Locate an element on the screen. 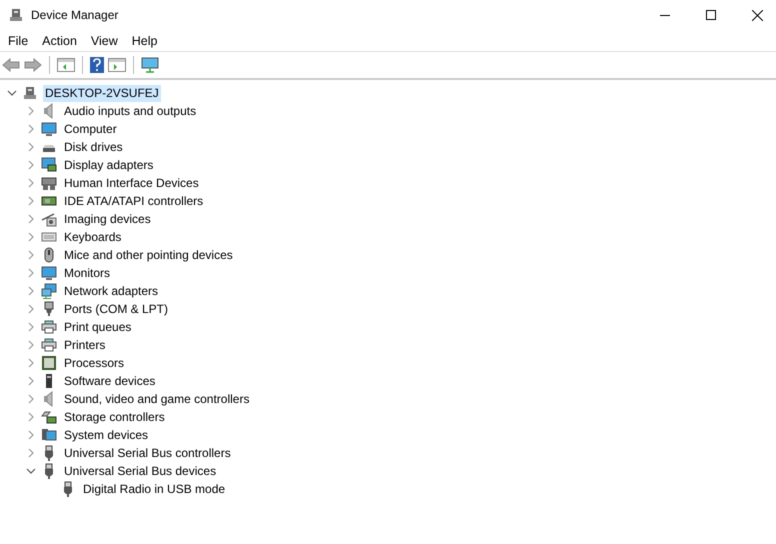 This screenshot has height=544, width=776. forward-arrow-icon is located at coordinates (33, 65).